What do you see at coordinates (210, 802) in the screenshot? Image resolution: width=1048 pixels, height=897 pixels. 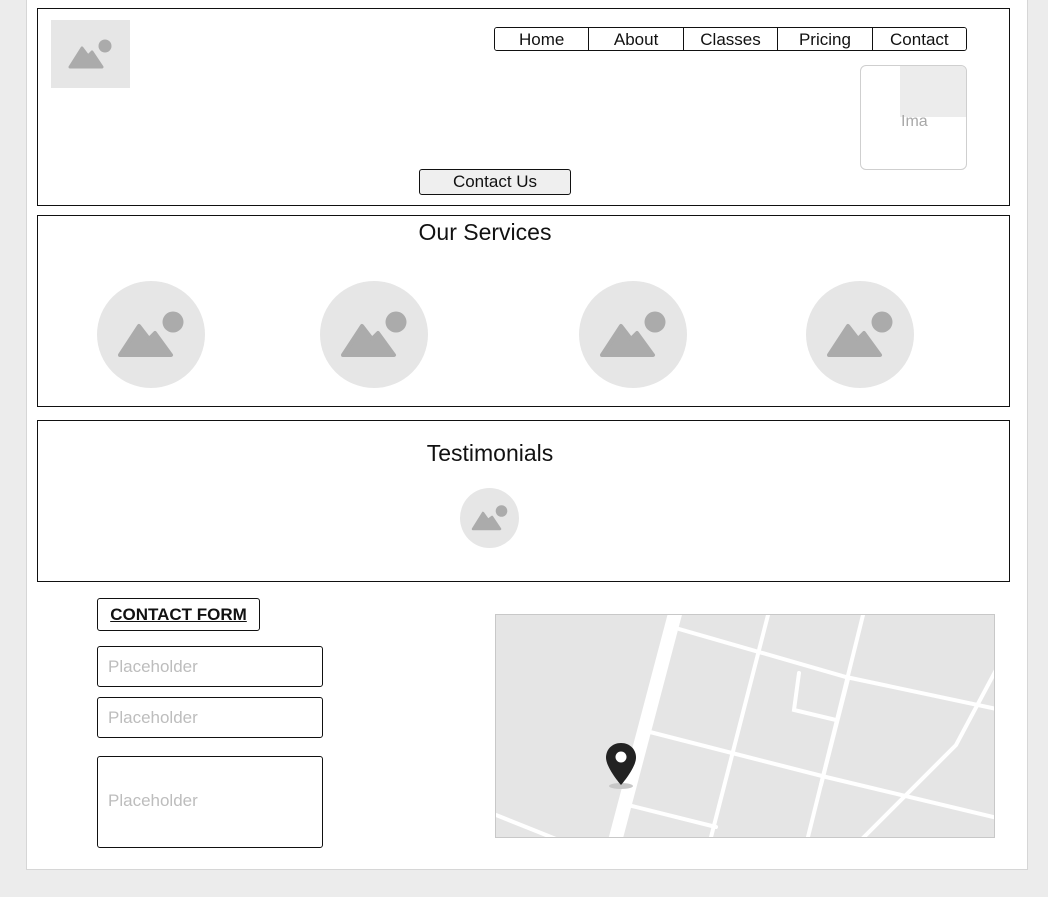 I see `contact-message-field` at bounding box center [210, 802].